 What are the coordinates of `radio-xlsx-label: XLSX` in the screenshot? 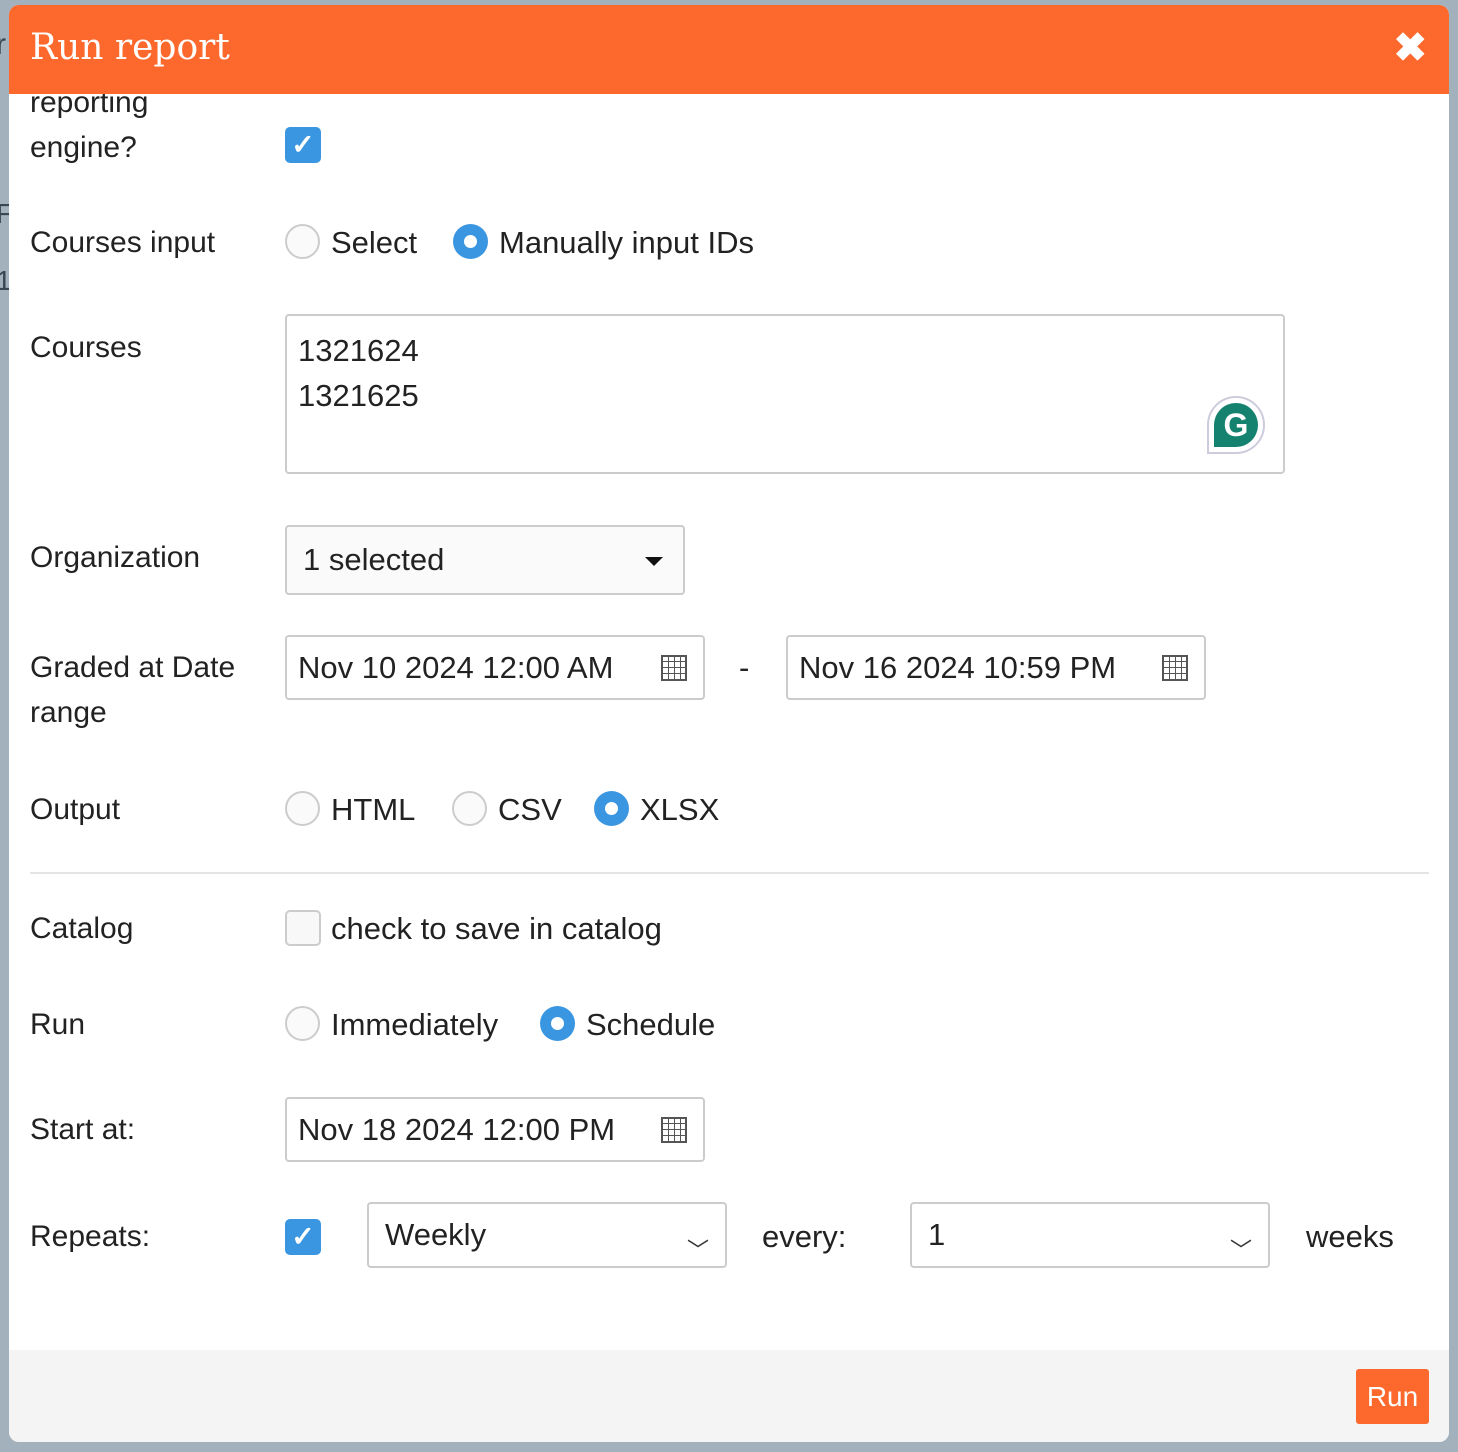 It's located at (680, 809).